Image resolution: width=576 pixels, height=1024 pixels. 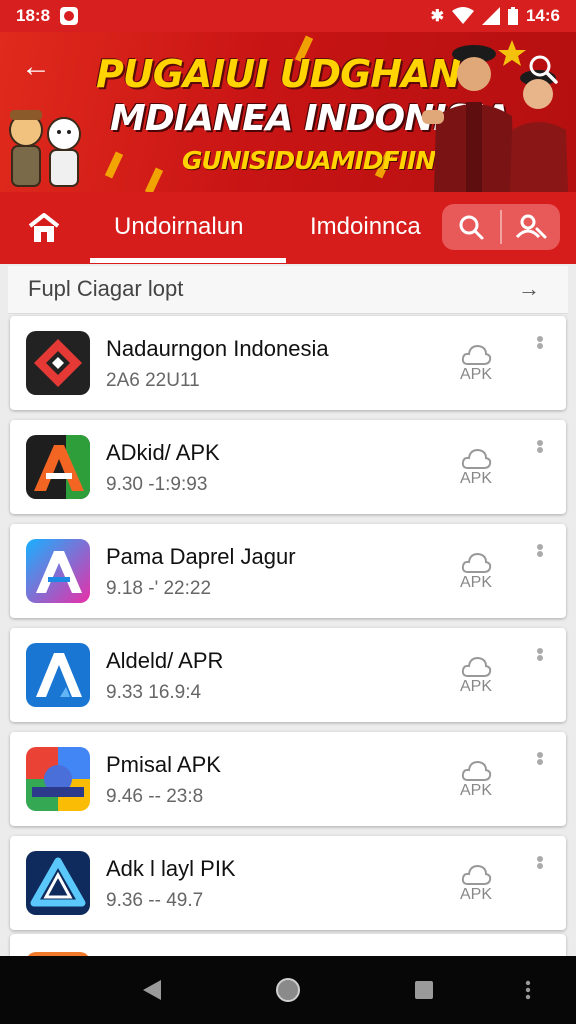 I want to click on home-icon, so click(x=44, y=228).